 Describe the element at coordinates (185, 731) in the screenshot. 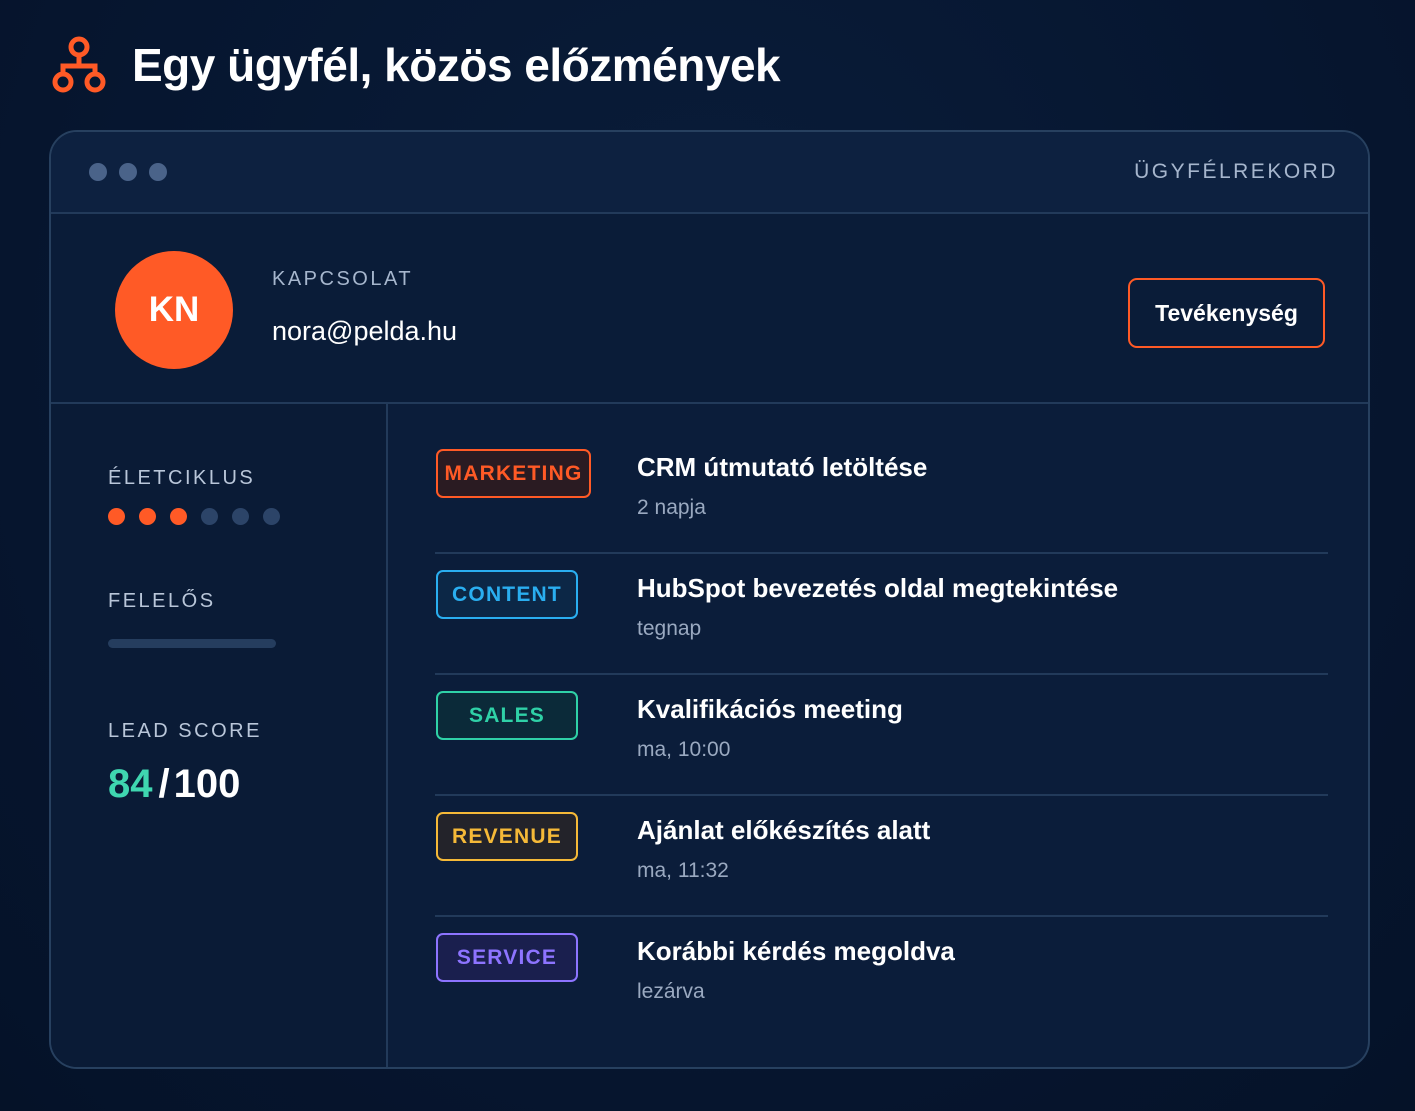

I see `lead-score-label: LEAD SCORE` at that location.